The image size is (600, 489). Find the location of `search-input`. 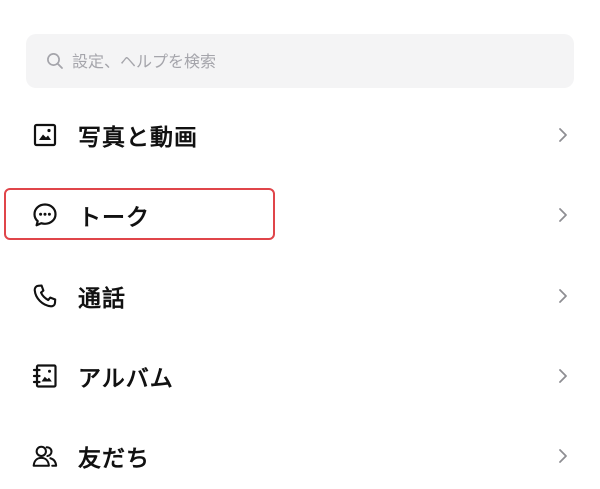

search-input is located at coordinates (307, 61).